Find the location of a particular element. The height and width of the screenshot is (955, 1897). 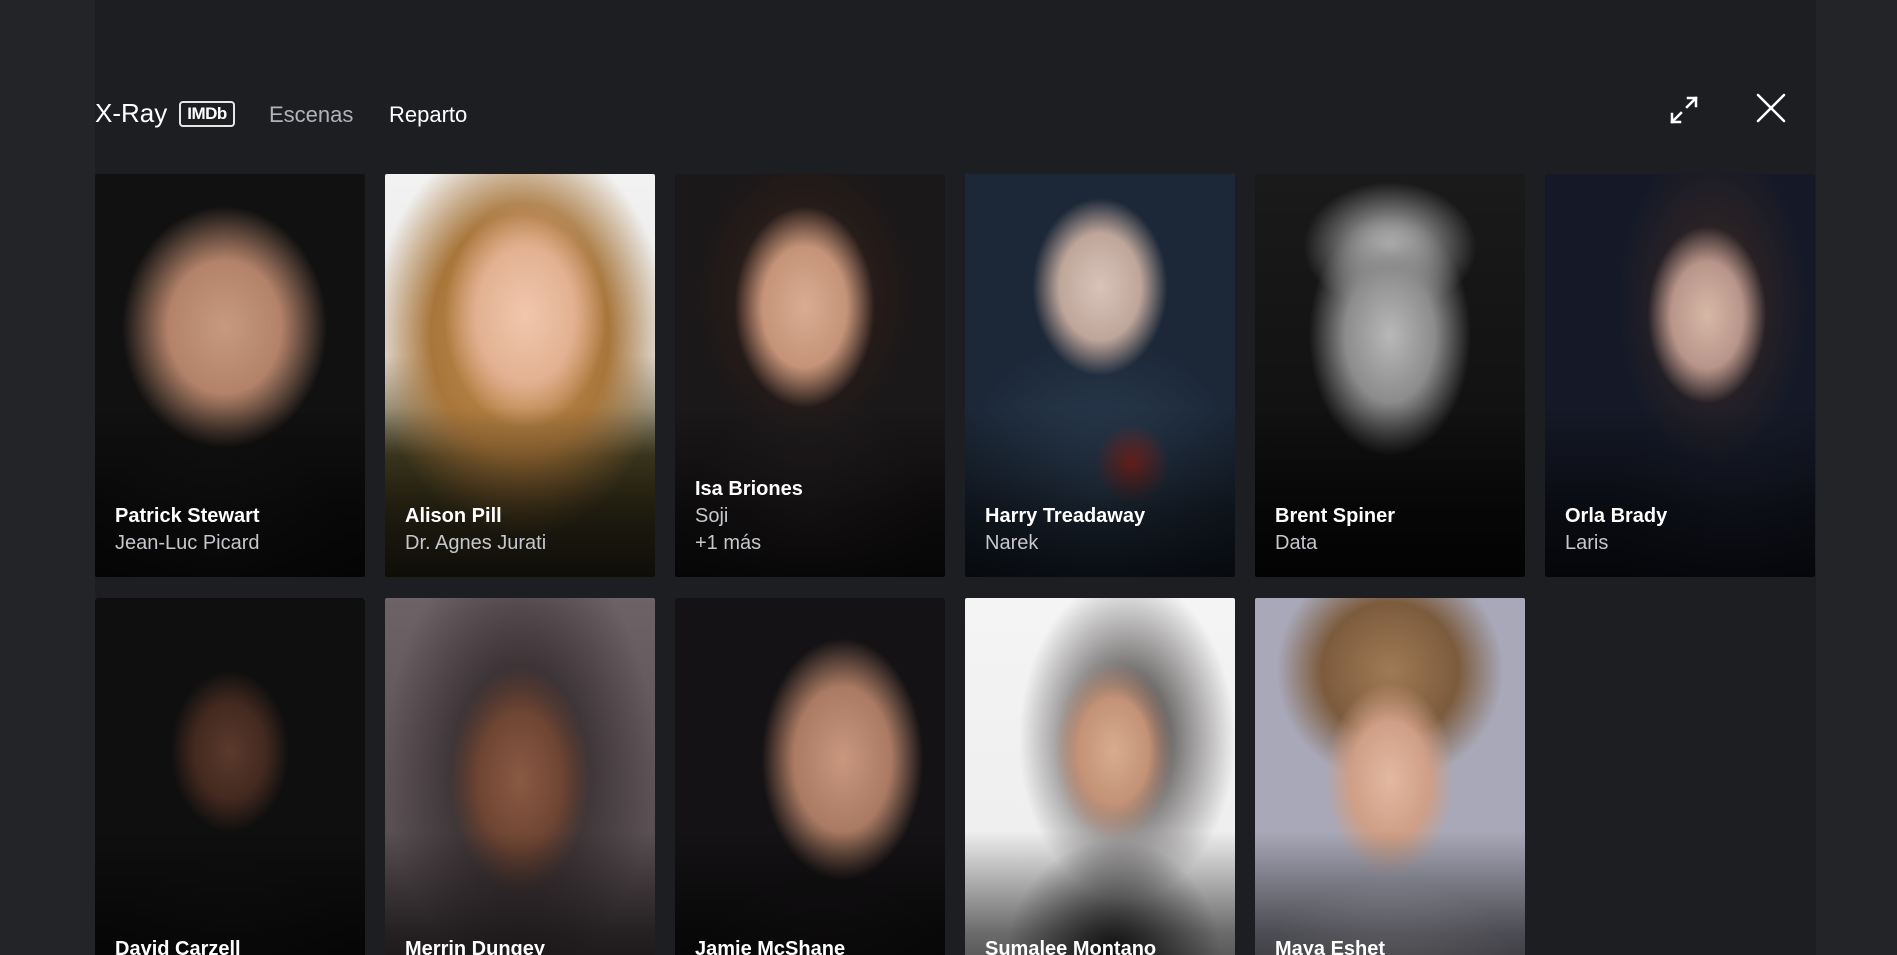

cast-card-patrick-stewart: Patrick Stewart Jean-Luc Picard is located at coordinates (230, 375).